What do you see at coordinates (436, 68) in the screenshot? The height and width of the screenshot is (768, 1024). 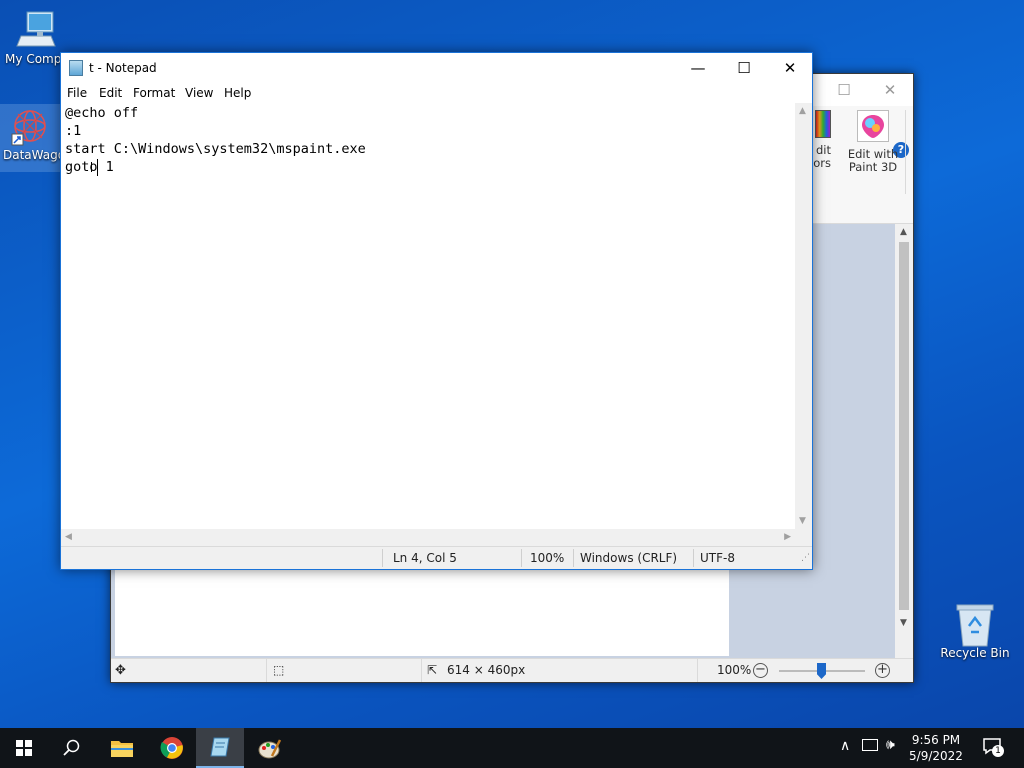 I see `notepad-titlebar: t - Notepad — ☐ ✕` at bounding box center [436, 68].